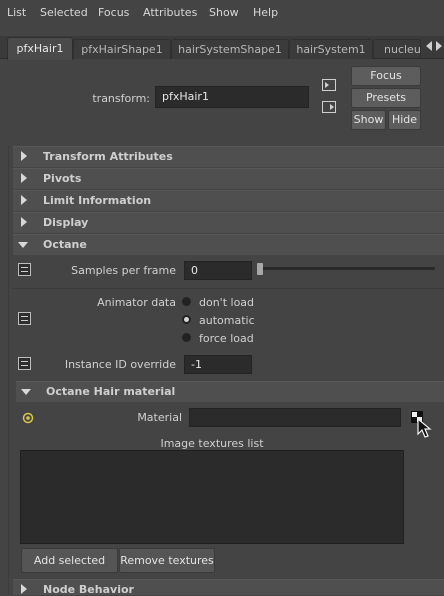  What do you see at coordinates (212, 497) in the screenshot?
I see `image-textures-list` at bounding box center [212, 497].